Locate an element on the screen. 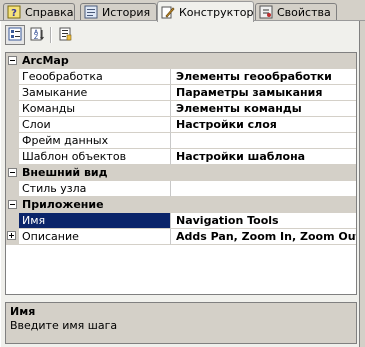 The width and height of the screenshot is (365, 347). property-name: Команды is located at coordinates (95, 109).